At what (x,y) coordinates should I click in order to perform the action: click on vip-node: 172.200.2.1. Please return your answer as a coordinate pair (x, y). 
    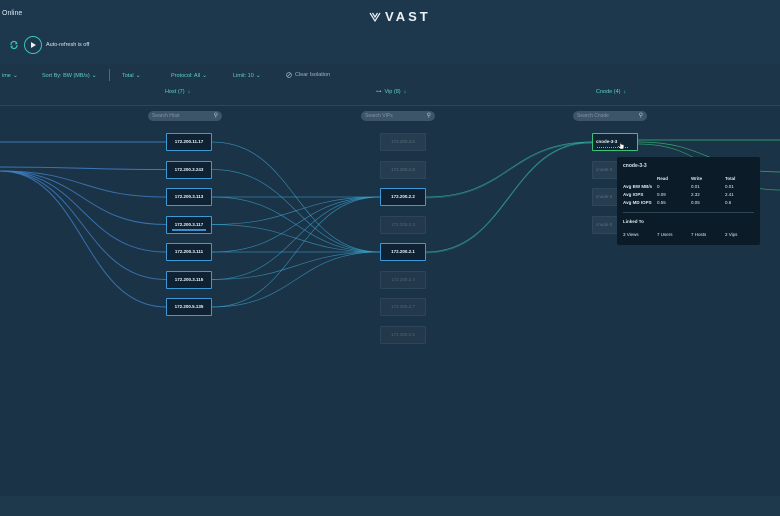
    Looking at the image, I should click on (403, 252).